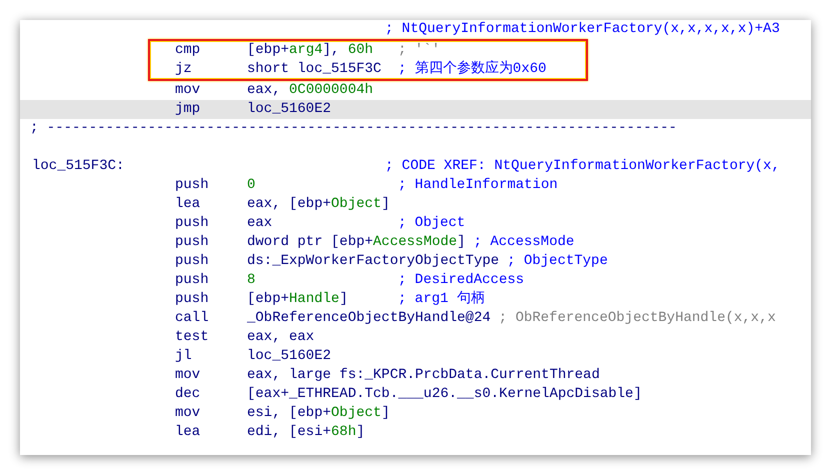 The image size is (831, 476). What do you see at coordinates (251, 185) in the screenshot?
I see `instruction-operand: 0` at bounding box center [251, 185].